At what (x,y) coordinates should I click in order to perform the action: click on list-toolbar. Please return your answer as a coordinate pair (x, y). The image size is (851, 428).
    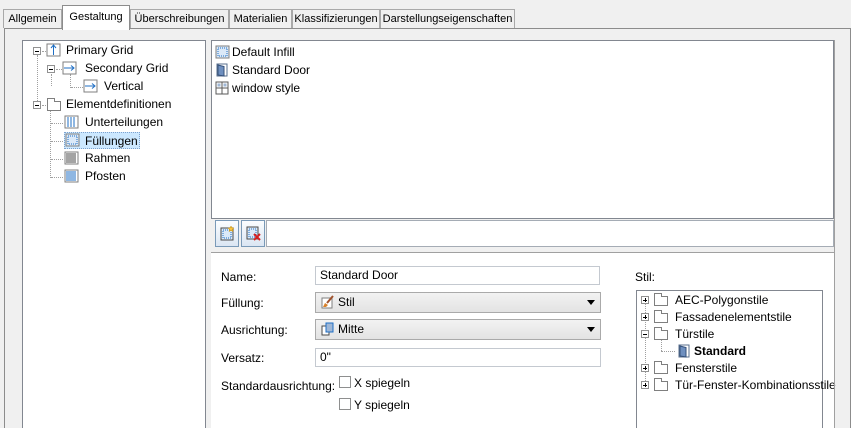
    Looking at the image, I should click on (522, 235).